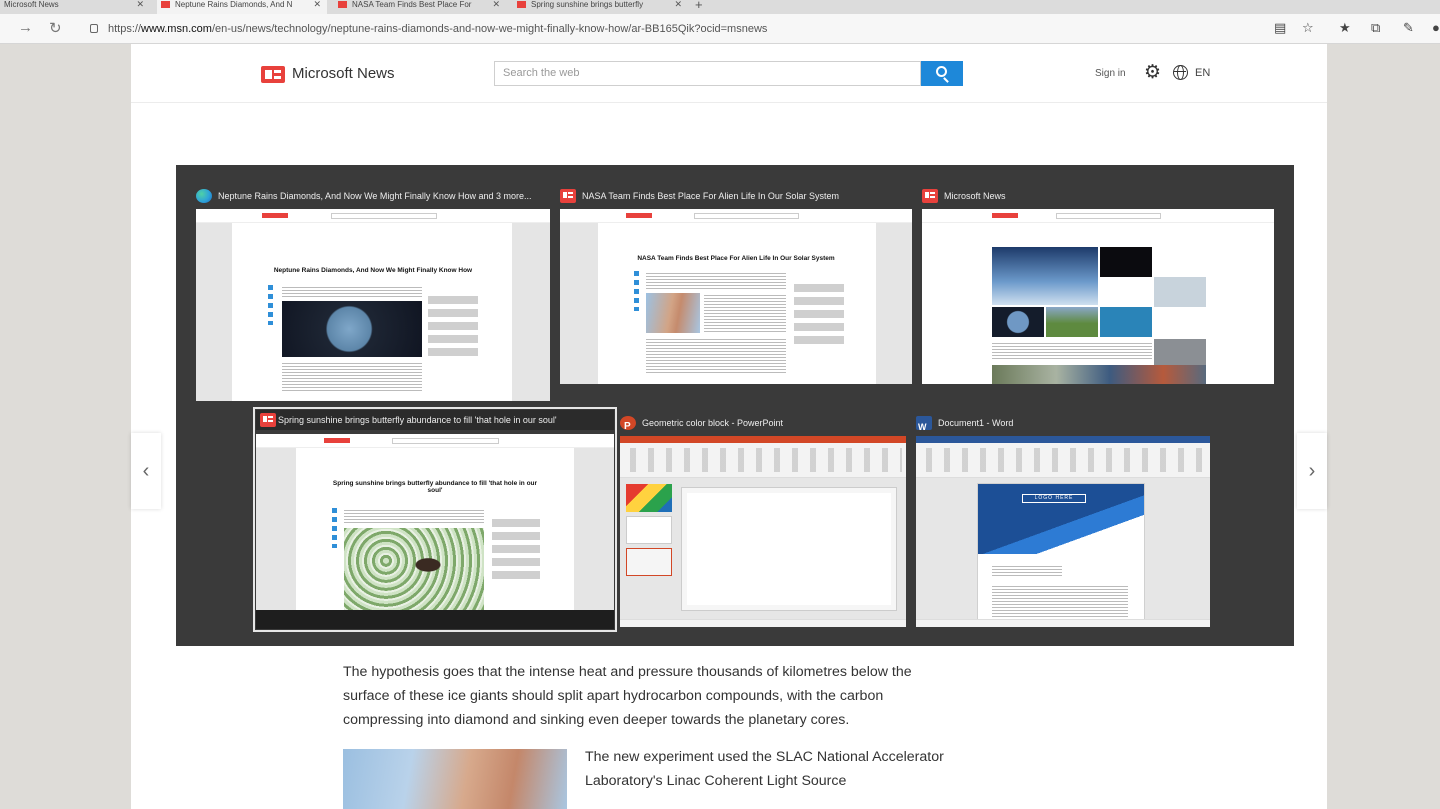 This screenshot has width=1440, height=809. Describe the element at coordinates (435, 619) in the screenshot. I see `window-footer` at that location.